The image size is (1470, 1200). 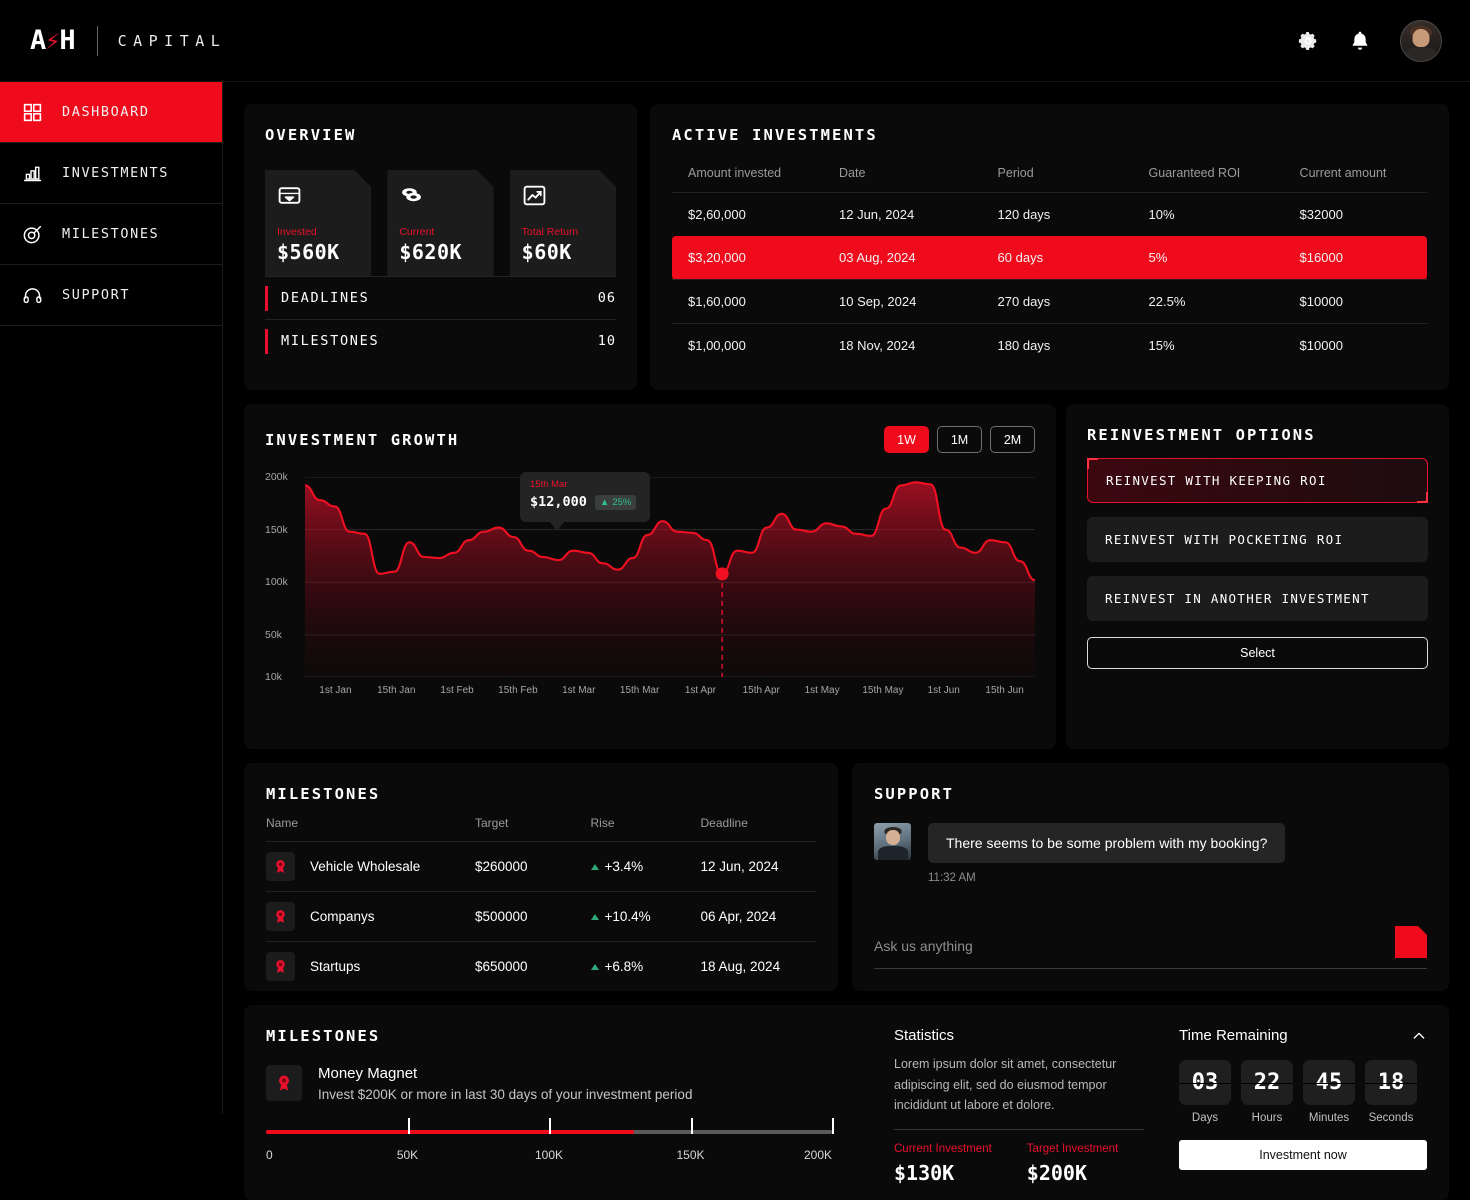 What do you see at coordinates (906, 439) in the screenshot?
I see `range-button-1w: 1W` at bounding box center [906, 439].